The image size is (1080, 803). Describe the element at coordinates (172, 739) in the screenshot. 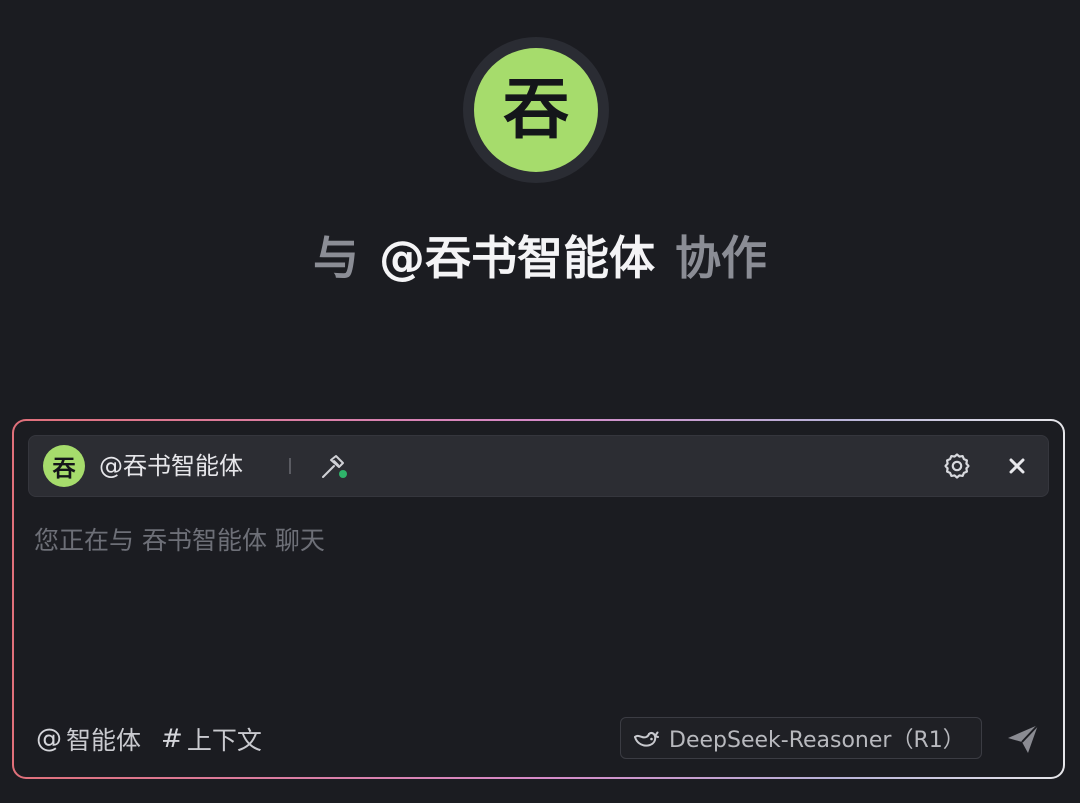

I see `hash-icon: #` at that location.